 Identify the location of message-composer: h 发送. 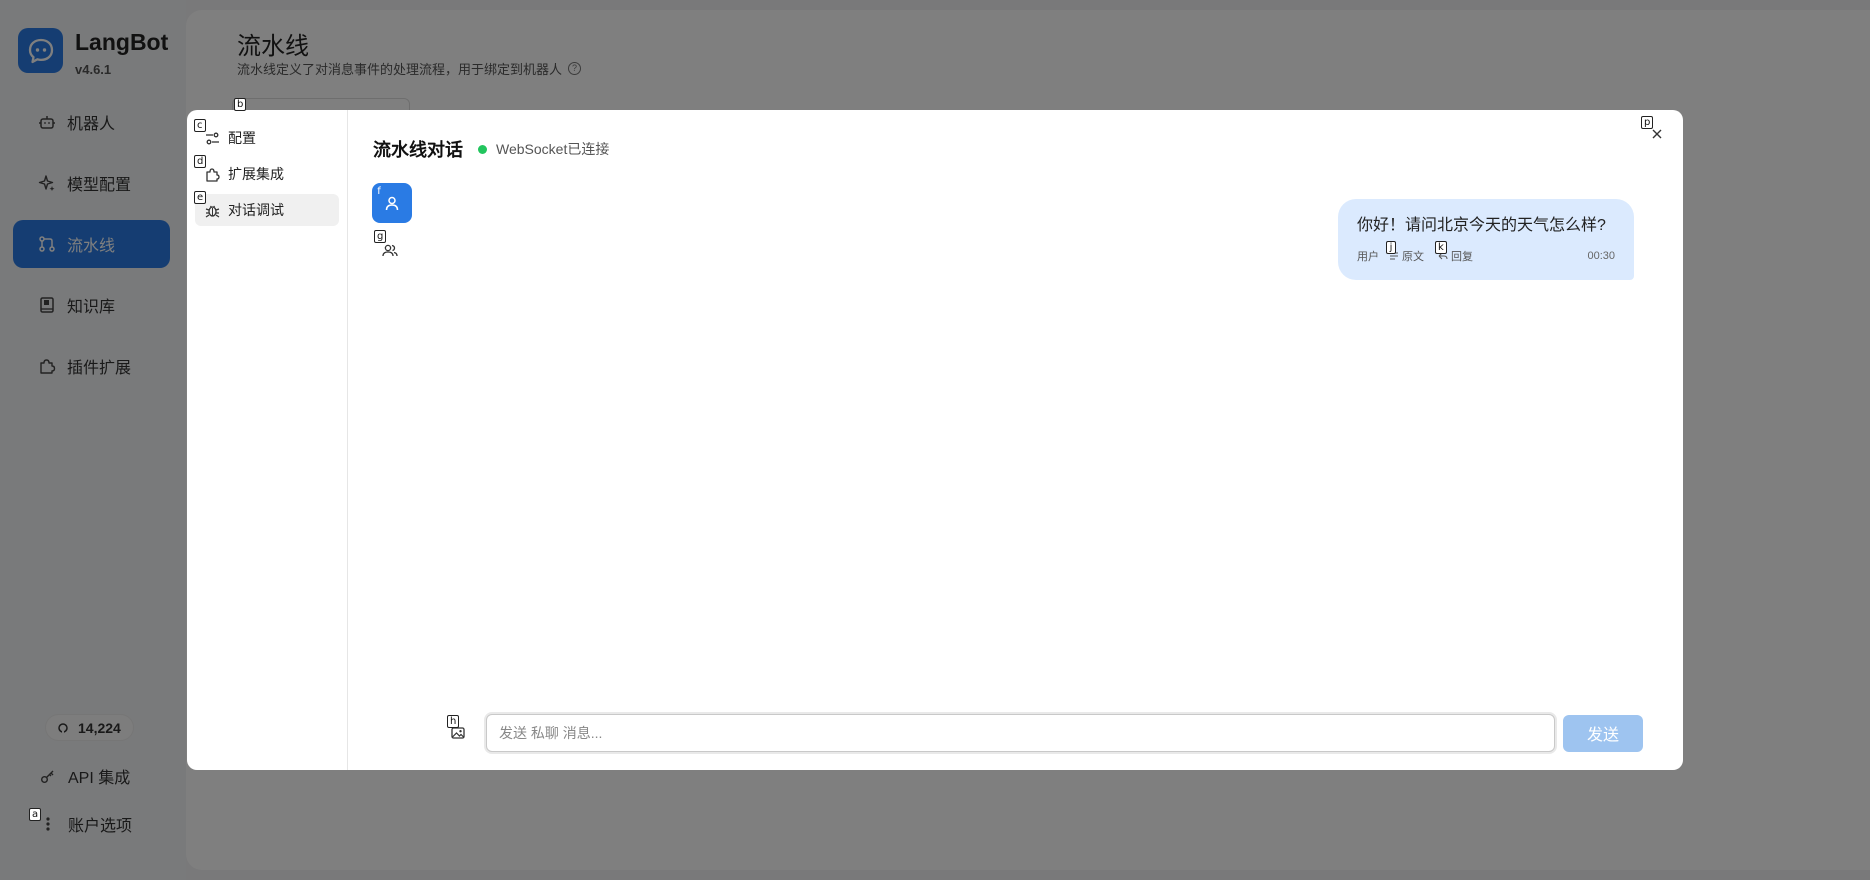
(1045, 733).